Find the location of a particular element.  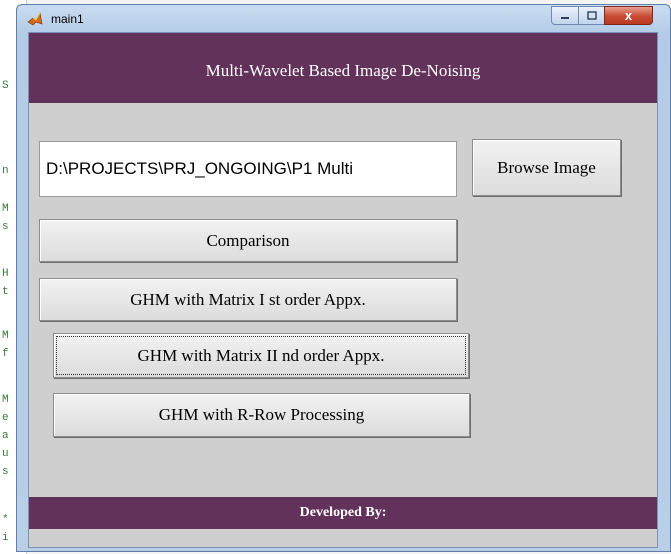

window-title: main1 is located at coordinates (67, 19).